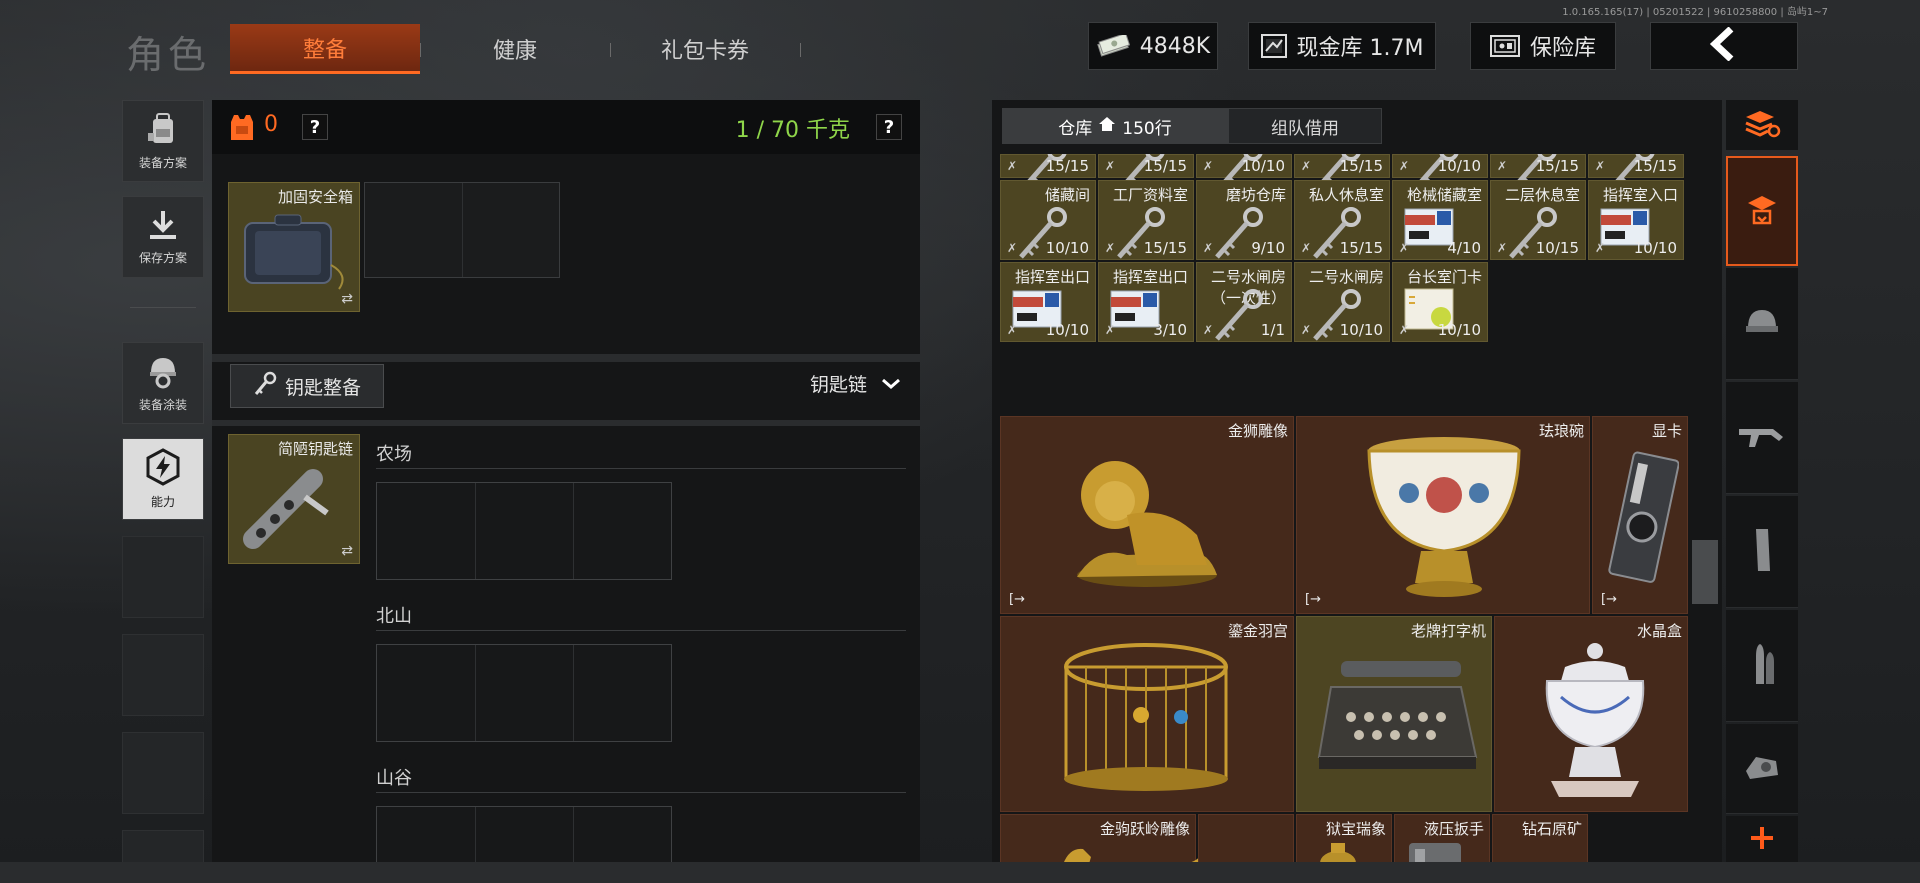 The width and height of the screenshot is (1920, 883). Describe the element at coordinates (524, 531) in the screenshot. I see `key-group-farm-grid` at that location.